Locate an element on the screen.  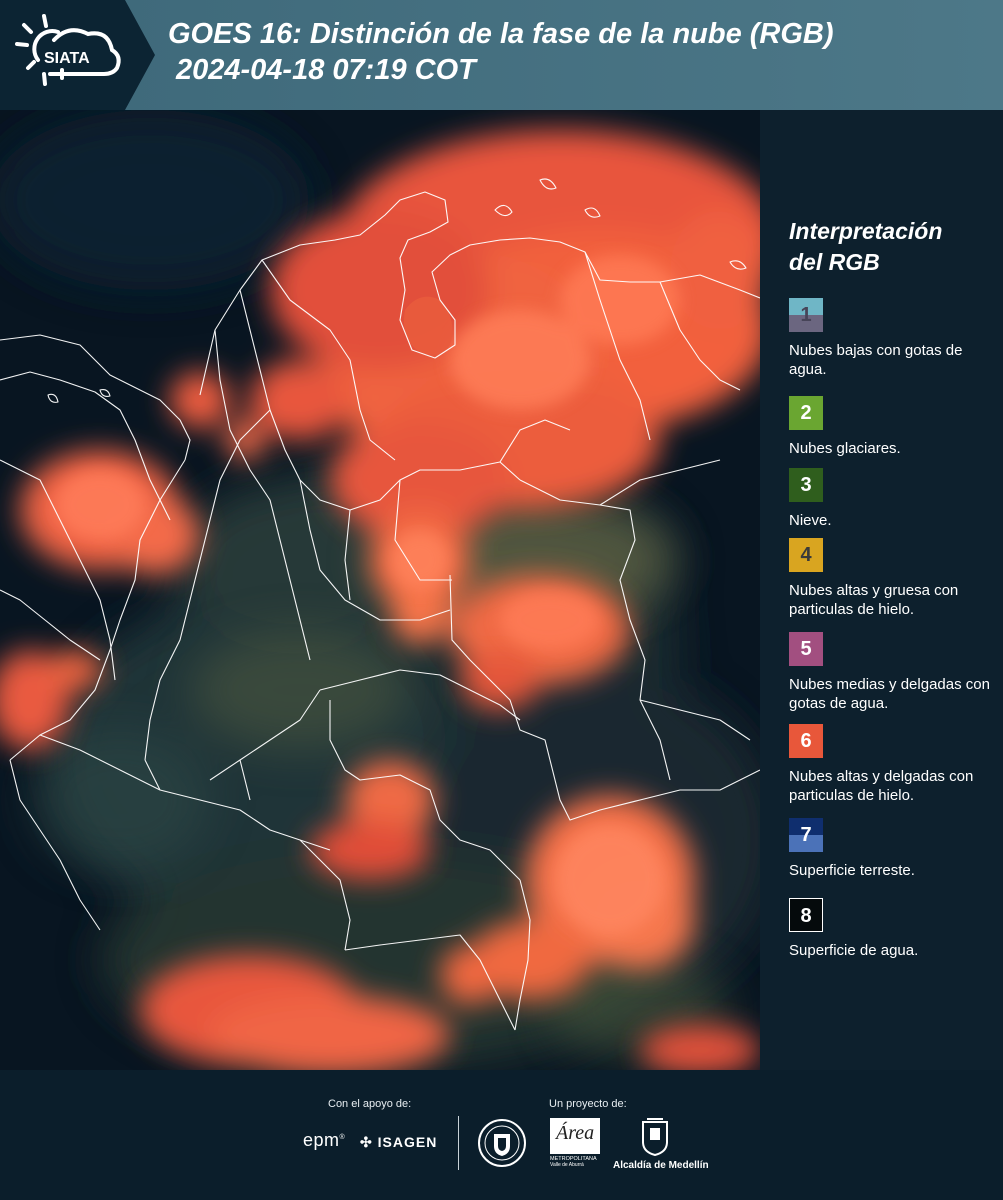
legend-swatch-3: 3 is located at coordinates (806, 485).